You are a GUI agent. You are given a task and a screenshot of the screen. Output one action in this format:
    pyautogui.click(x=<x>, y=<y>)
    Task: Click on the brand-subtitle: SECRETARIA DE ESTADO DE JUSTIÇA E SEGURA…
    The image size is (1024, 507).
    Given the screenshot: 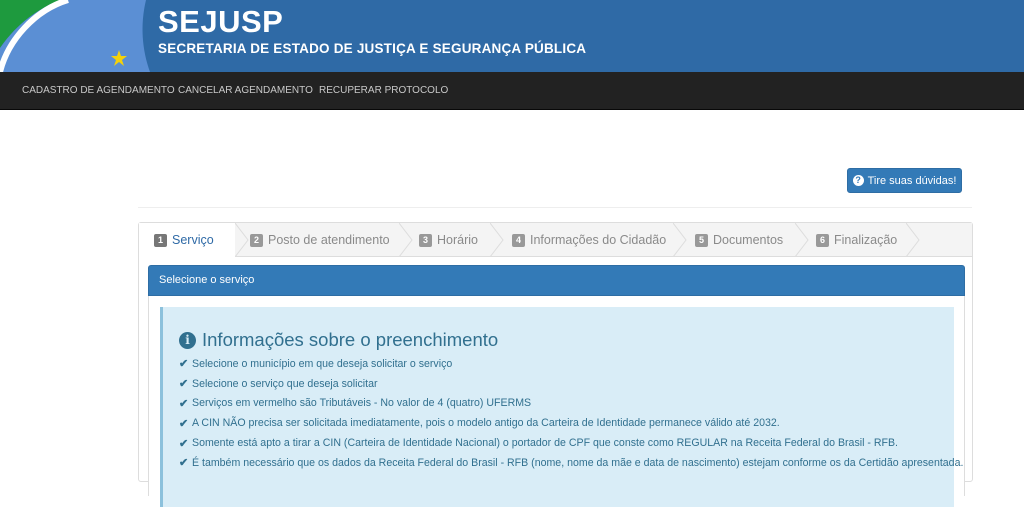 What is the action you would take?
    pyautogui.click(x=372, y=48)
    